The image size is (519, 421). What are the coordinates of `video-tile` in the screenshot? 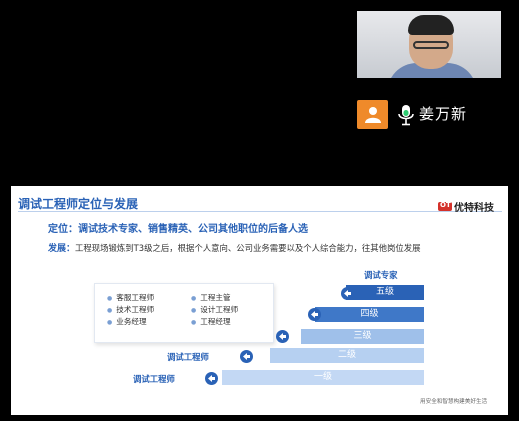 It's located at (429, 44).